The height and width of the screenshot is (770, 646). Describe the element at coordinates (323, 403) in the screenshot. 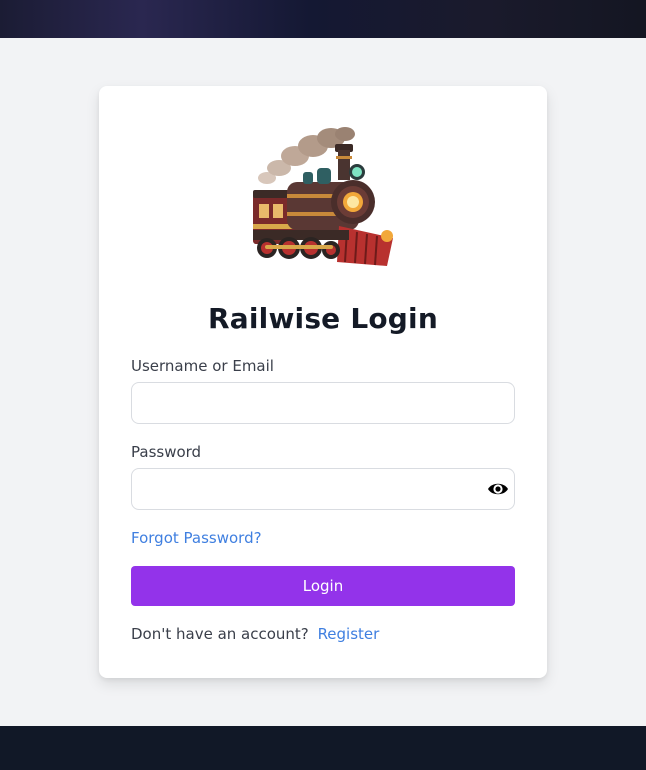

I see `username-input` at that location.